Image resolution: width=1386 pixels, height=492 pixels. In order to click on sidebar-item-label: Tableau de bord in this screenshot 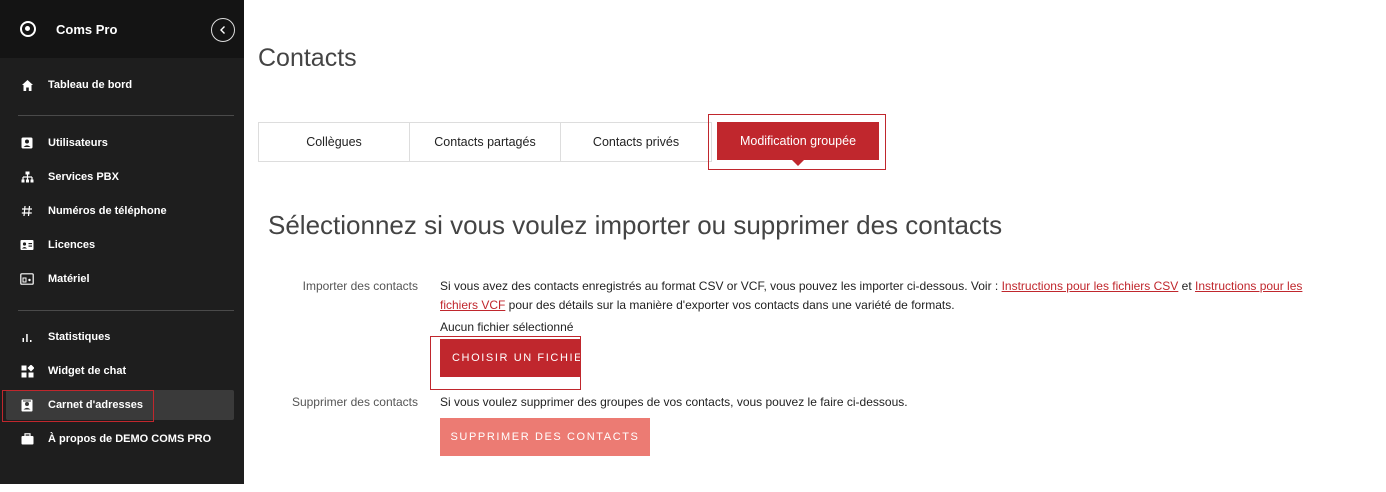, I will do `click(90, 85)`.